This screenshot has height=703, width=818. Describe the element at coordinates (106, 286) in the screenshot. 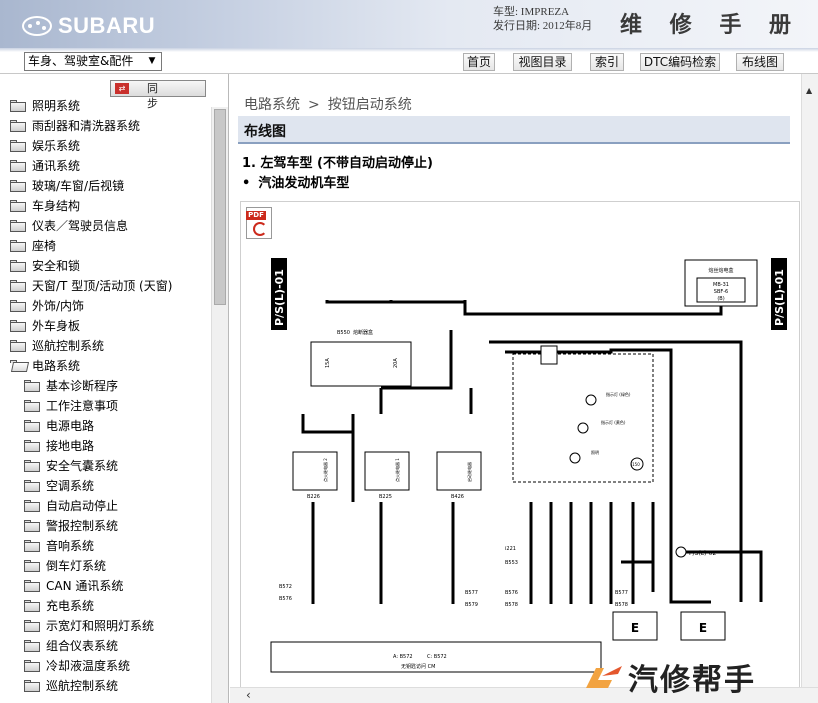

I see `sidebar-item: 天窗/T 型顶/活动顶 (天窗)` at that location.